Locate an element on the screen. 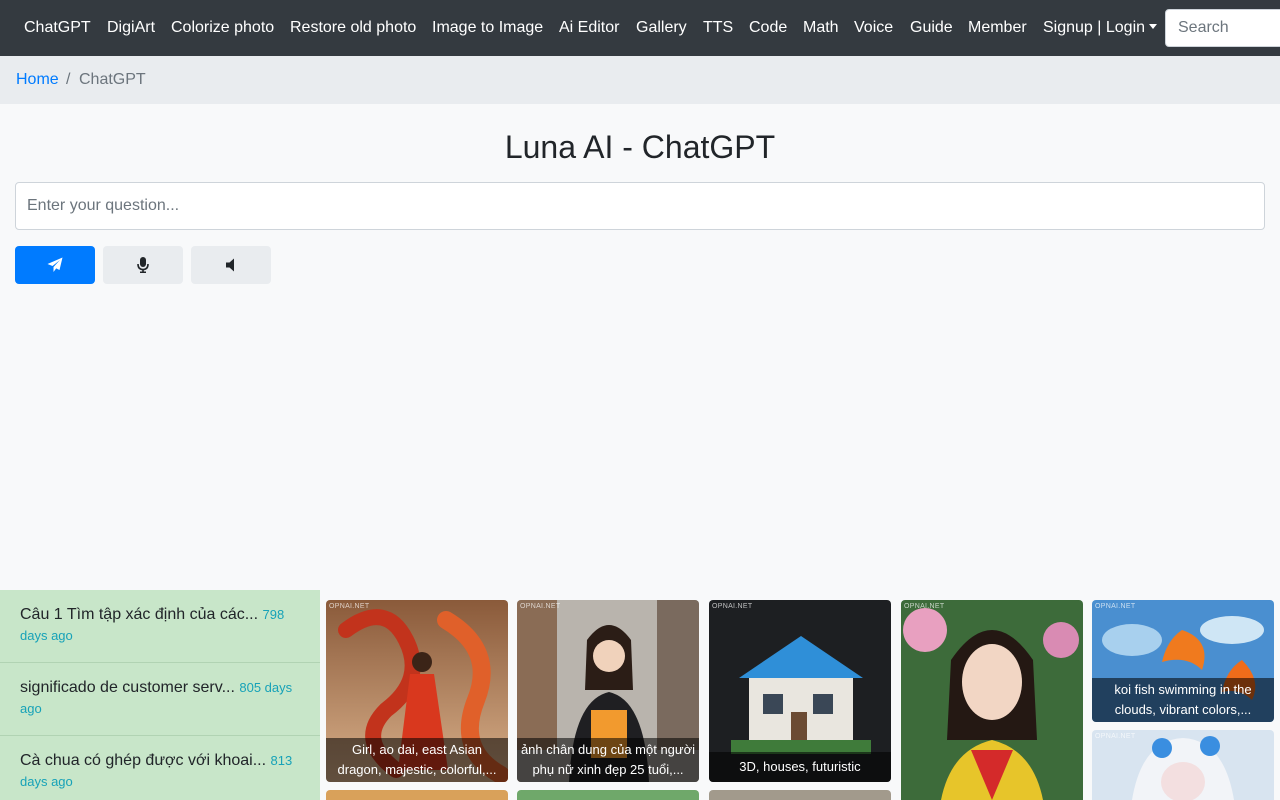 The image size is (1280, 800). nav-guide: Guide is located at coordinates (931, 27).